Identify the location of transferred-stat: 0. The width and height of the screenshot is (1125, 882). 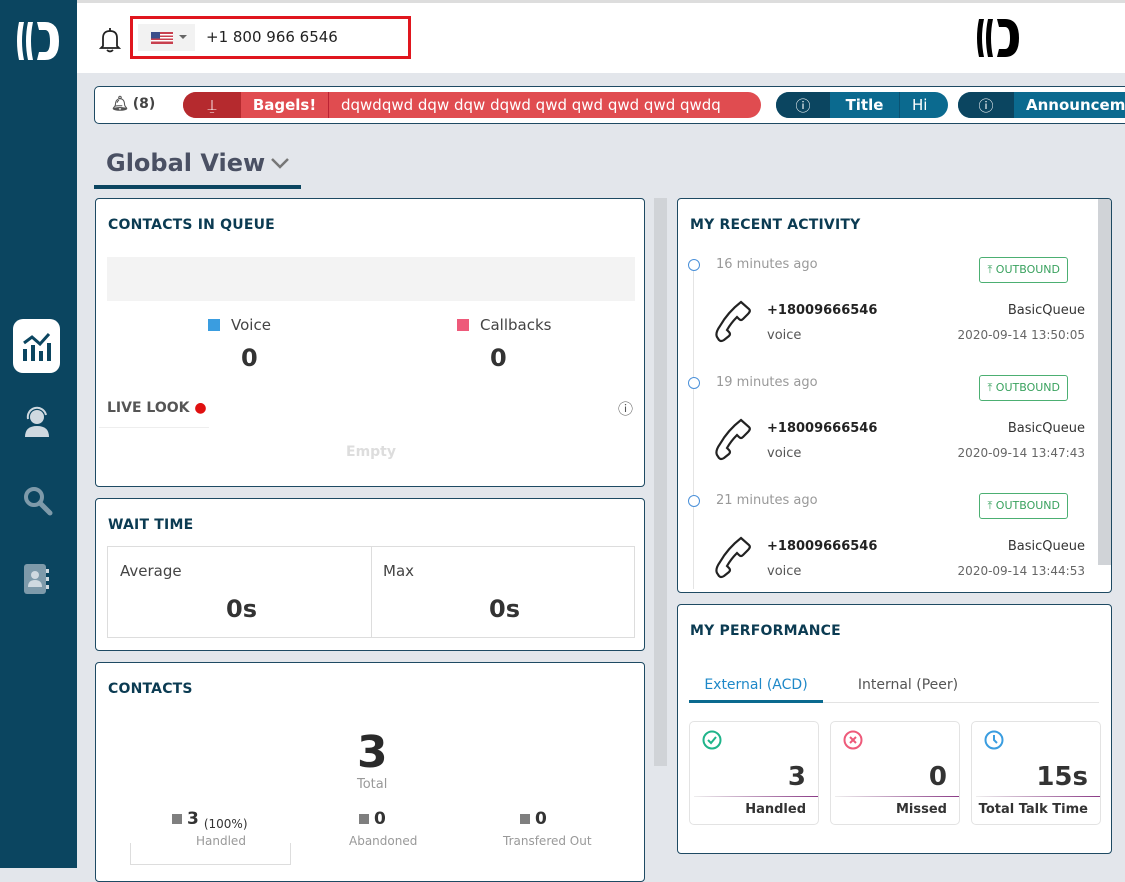
(533, 819).